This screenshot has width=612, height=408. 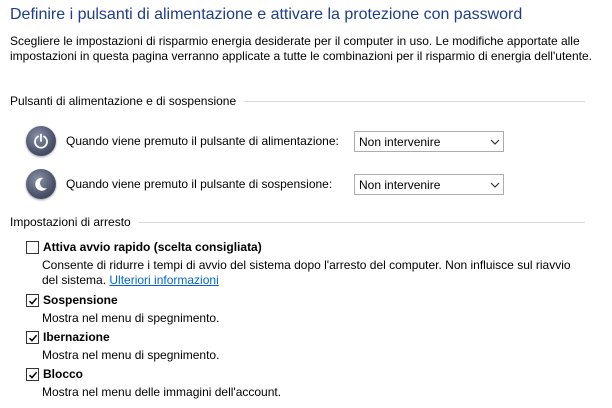 I want to click on fast-startup-option: Attiva avvio rapido (scelta consigliata), so click(x=144, y=247).